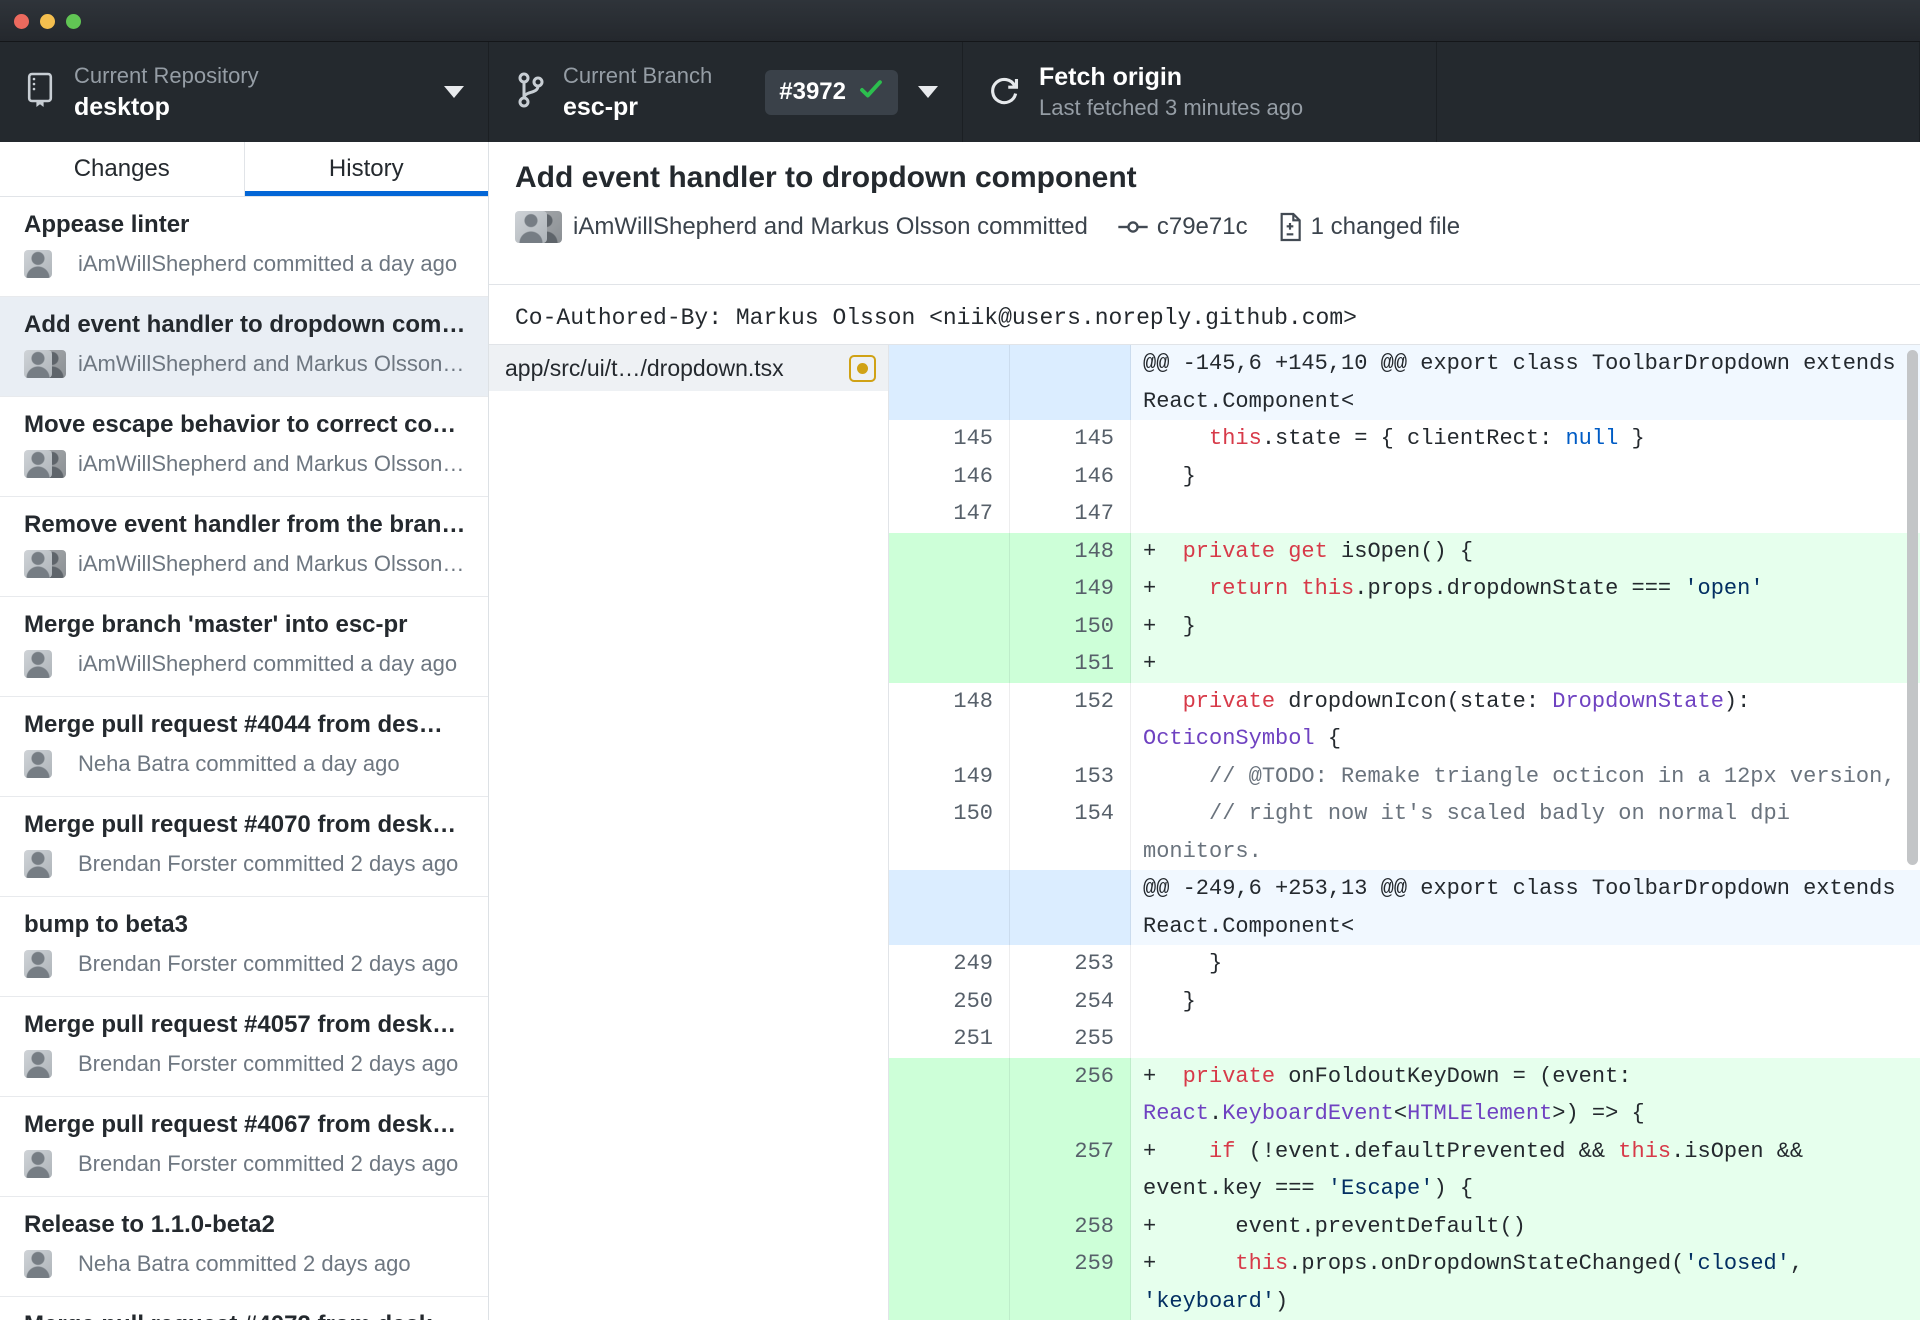  What do you see at coordinates (244, 92) in the screenshot?
I see `repository-dropdown-button: Current Repository desktop` at bounding box center [244, 92].